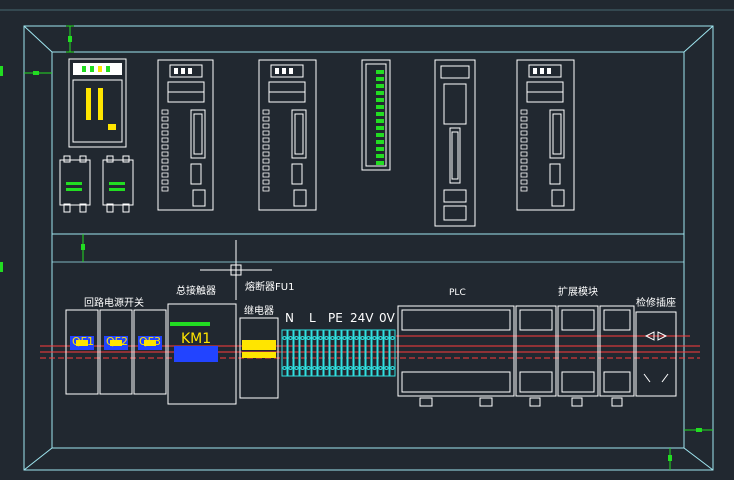 This screenshot has width=734, height=480. I want to click on label-terminal-24v: 24V, so click(362, 318).